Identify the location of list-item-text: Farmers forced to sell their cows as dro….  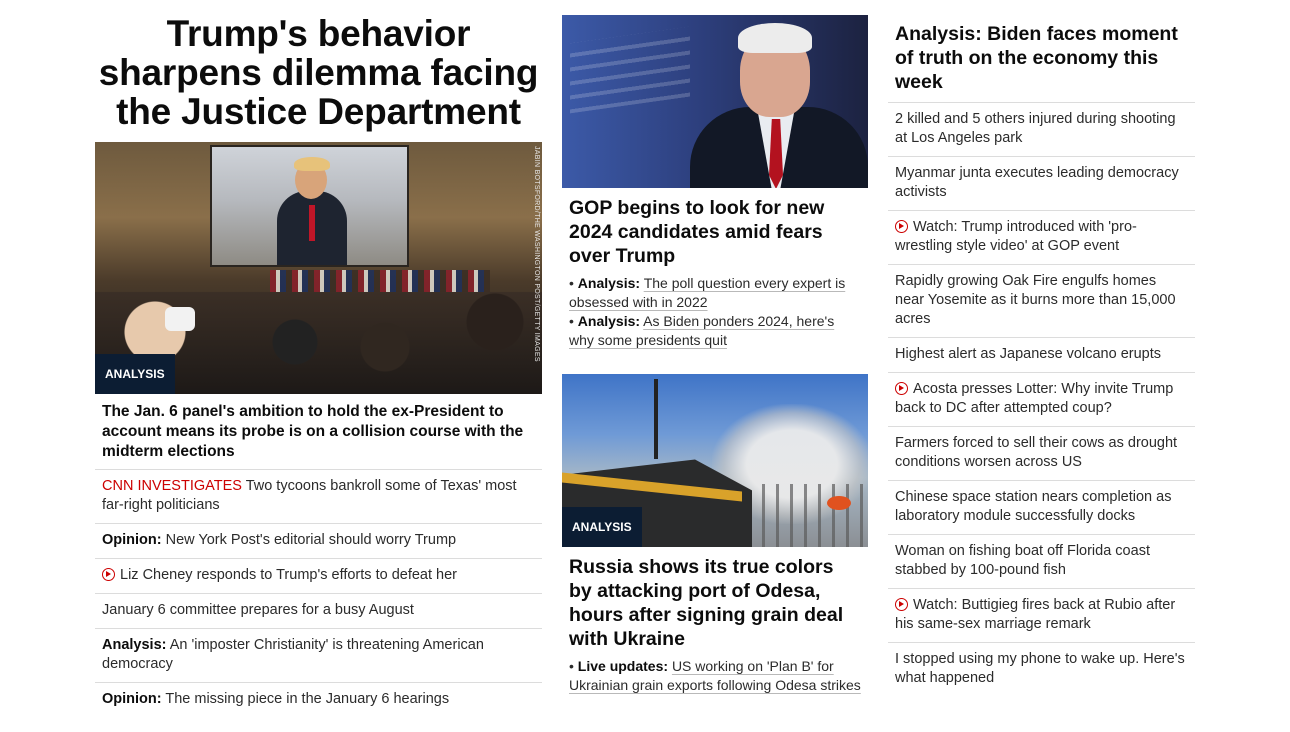
(1036, 452).